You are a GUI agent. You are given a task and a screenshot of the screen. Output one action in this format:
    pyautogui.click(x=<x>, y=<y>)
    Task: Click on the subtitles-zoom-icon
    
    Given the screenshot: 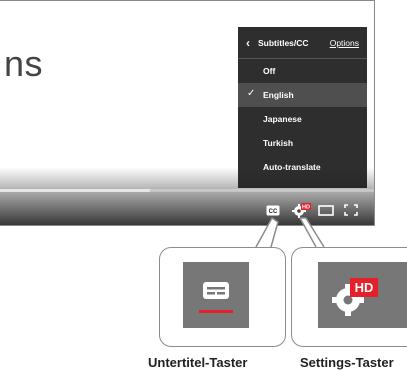 What is the action you would take?
    pyautogui.click(x=216, y=297)
    